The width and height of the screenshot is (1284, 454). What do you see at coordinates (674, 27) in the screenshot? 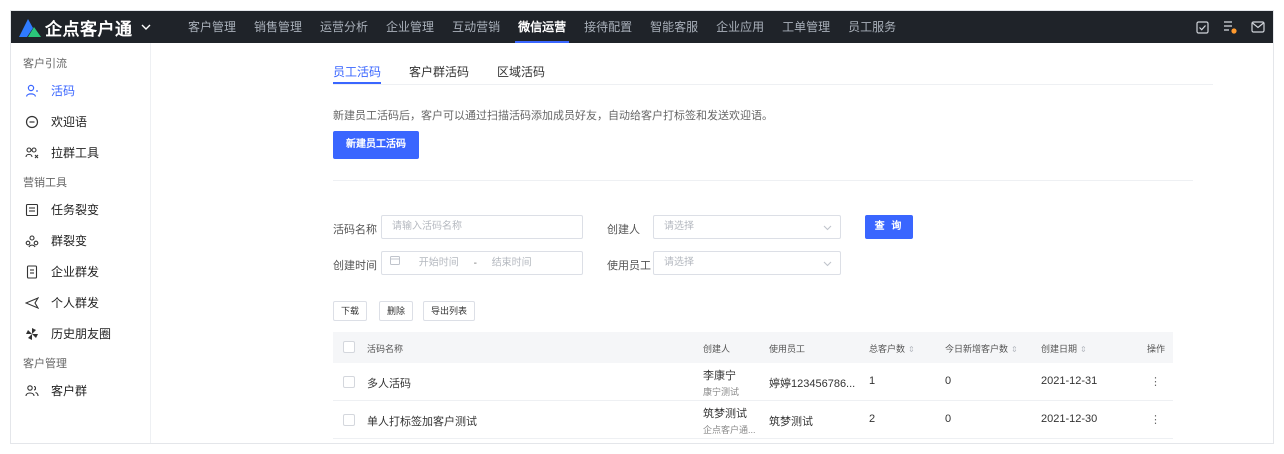
I see `nav-smart-service: 智能客服` at bounding box center [674, 27].